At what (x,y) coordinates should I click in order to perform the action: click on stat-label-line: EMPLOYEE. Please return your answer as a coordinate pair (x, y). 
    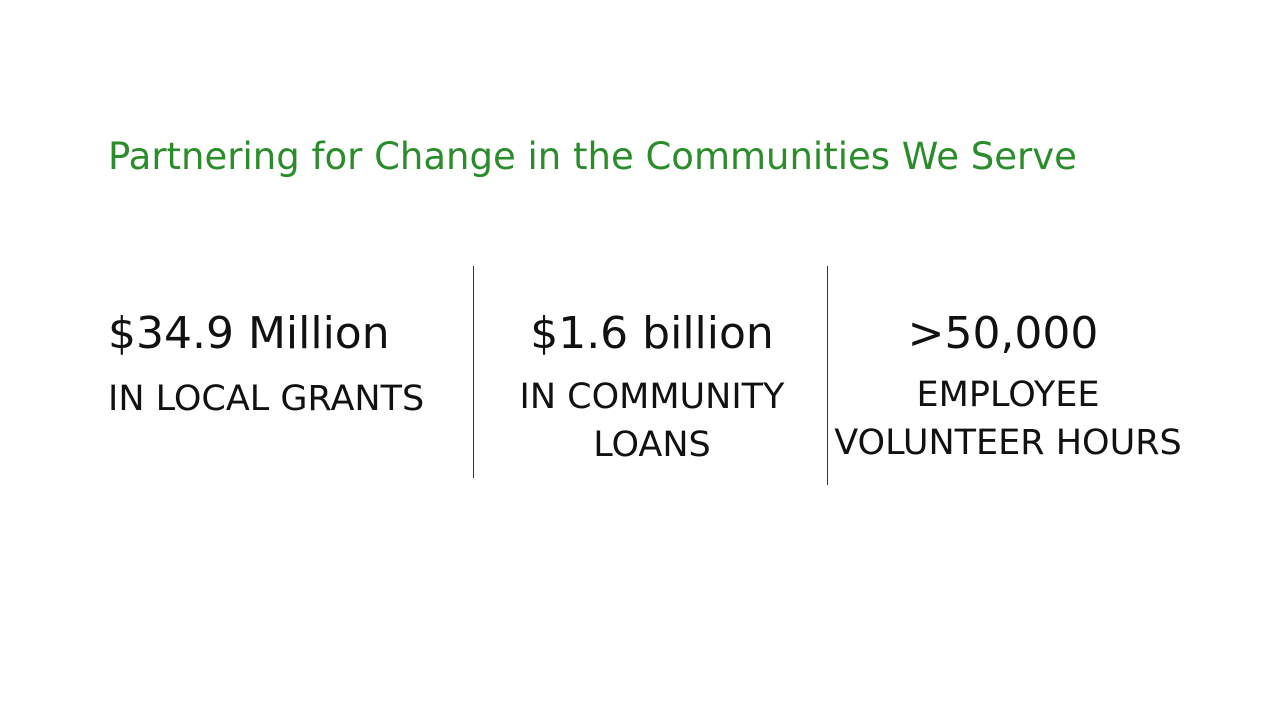
    Looking at the image, I should click on (1008, 395).